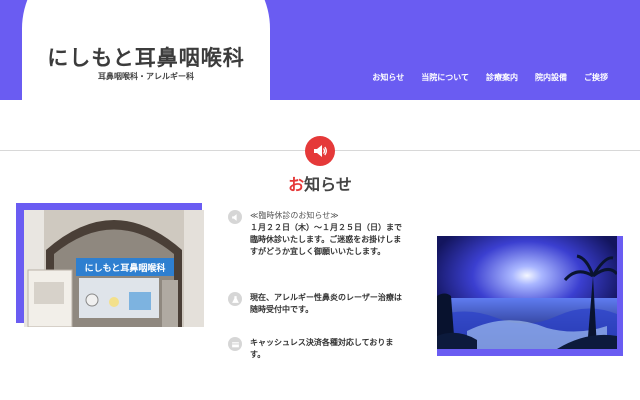 The height and width of the screenshot is (400, 640). I want to click on news-text: 現在、アレルギー性鼻炎のレーザー治療は随時受付中です。, so click(329, 304).